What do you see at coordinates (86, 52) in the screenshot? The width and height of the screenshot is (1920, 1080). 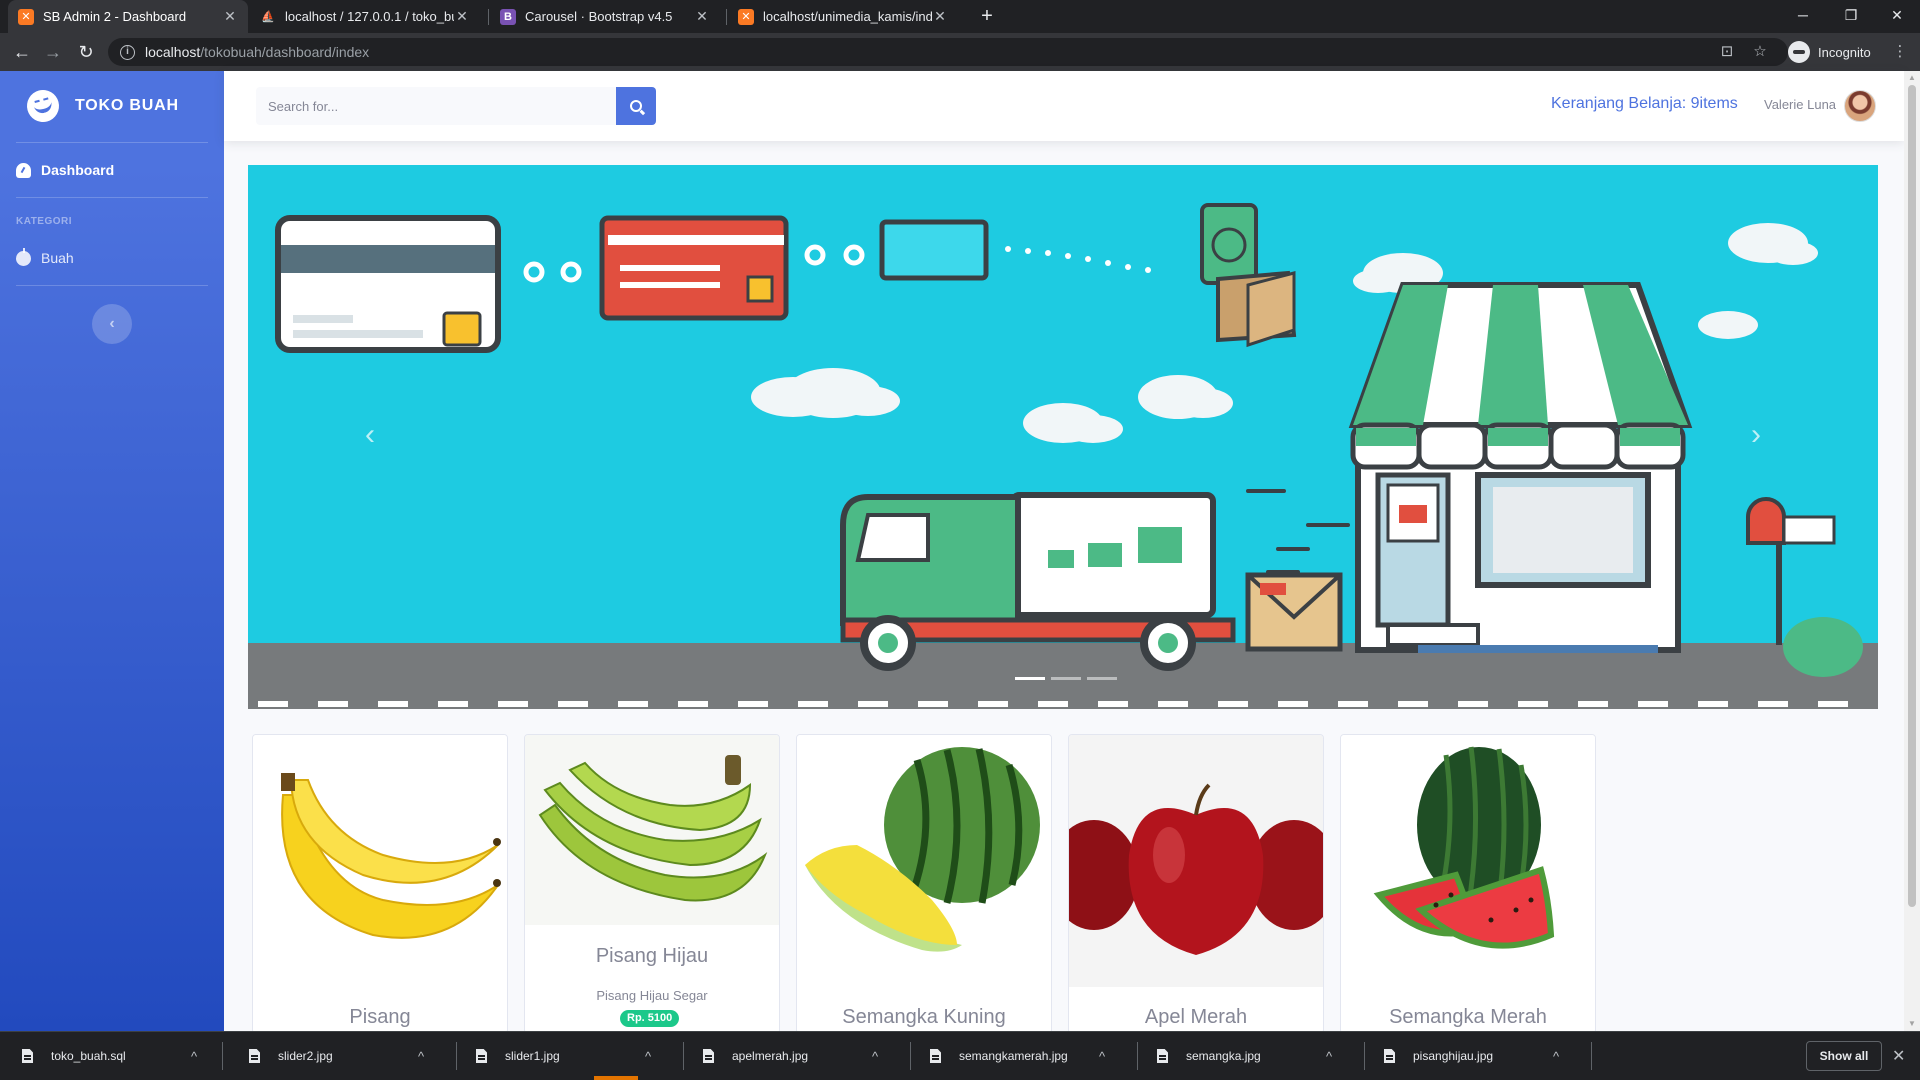 I see `reload-button: ↻` at bounding box center [86, 52].